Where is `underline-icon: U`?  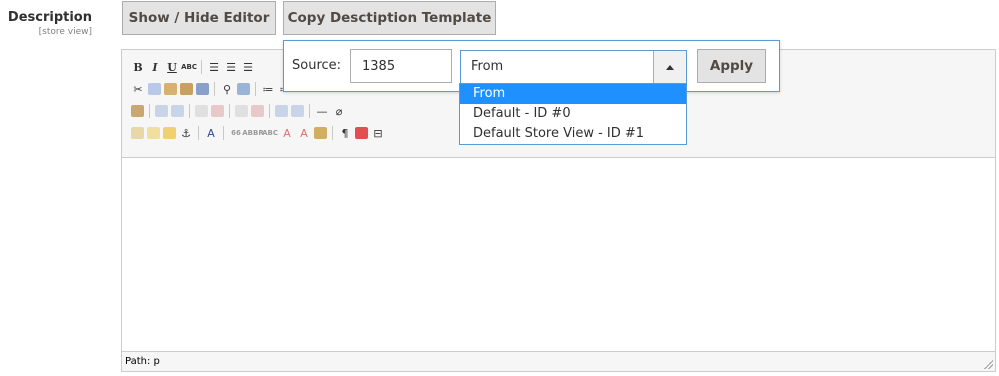 underline-icon: U is located at coordinates (172, 67).